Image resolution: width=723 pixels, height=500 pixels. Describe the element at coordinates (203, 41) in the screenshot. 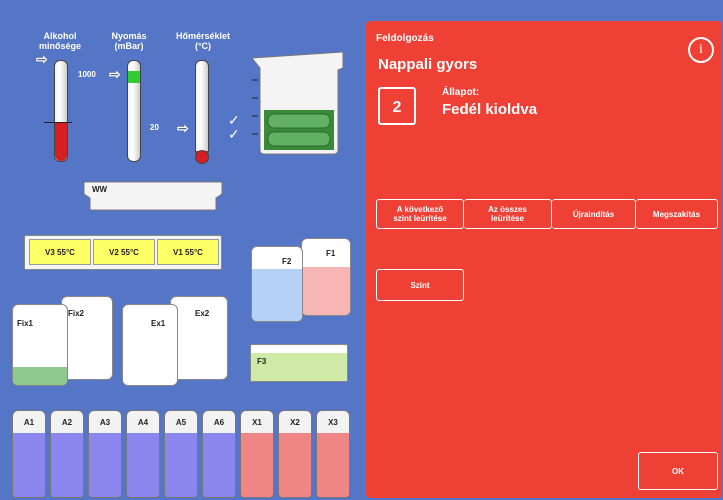

I see `temperature-label: Hőmérséklet (°C)` at that location.